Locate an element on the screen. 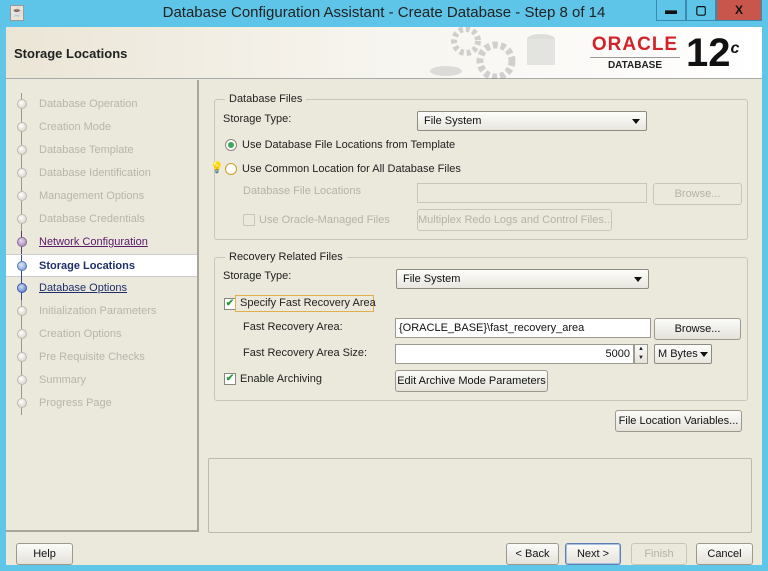 This screenshot has height=571, width=768. recovery-storage-type-label: Storage Type: is located at coordinates (257, 276).